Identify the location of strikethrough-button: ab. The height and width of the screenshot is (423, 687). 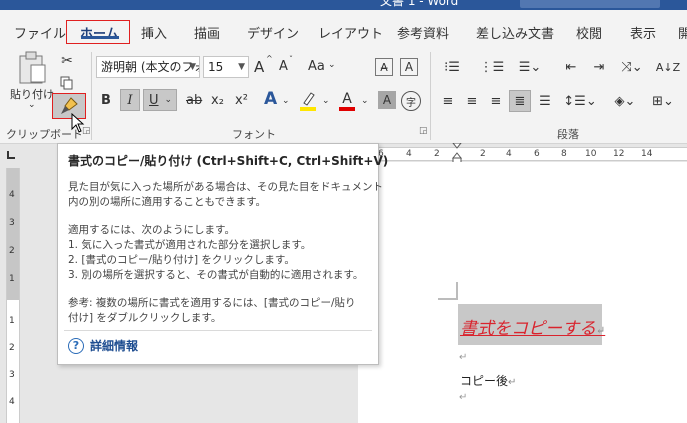
(194, 100).